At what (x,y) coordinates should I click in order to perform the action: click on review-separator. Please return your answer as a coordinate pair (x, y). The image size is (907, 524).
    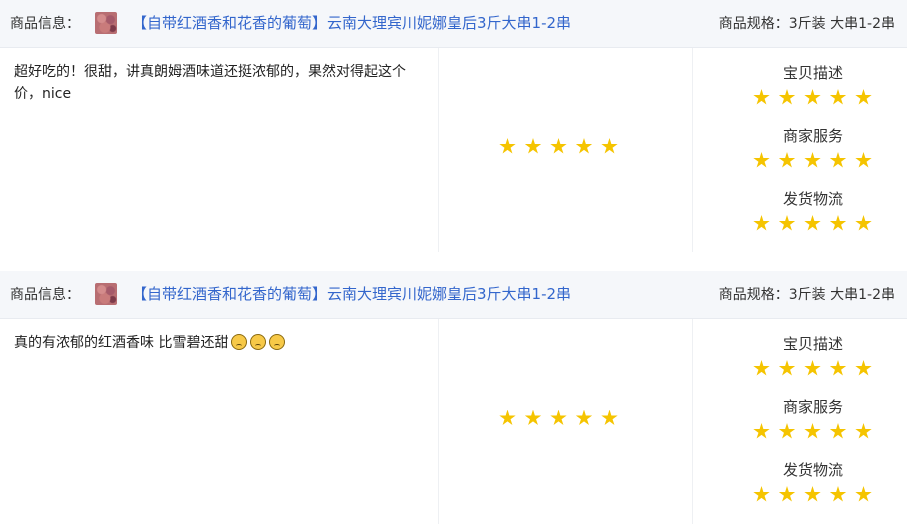
    Looking at the image, I should click on (453, 261).